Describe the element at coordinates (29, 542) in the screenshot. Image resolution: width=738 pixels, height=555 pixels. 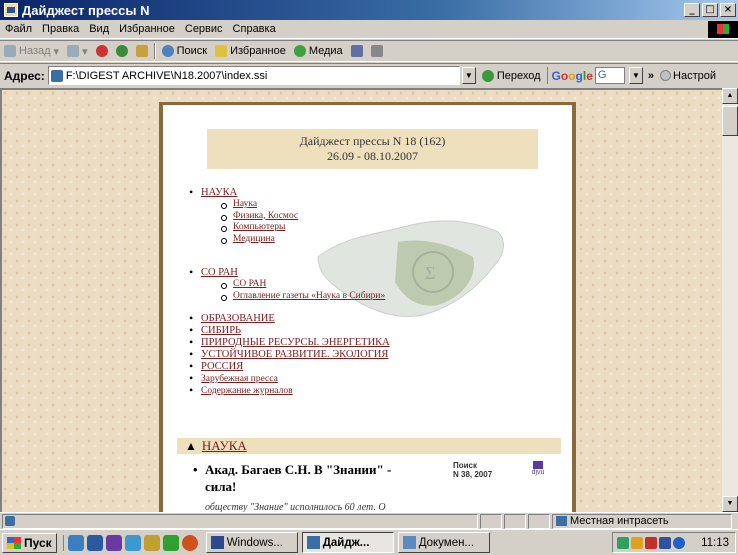
I see `start-button: Пуск` at that location.